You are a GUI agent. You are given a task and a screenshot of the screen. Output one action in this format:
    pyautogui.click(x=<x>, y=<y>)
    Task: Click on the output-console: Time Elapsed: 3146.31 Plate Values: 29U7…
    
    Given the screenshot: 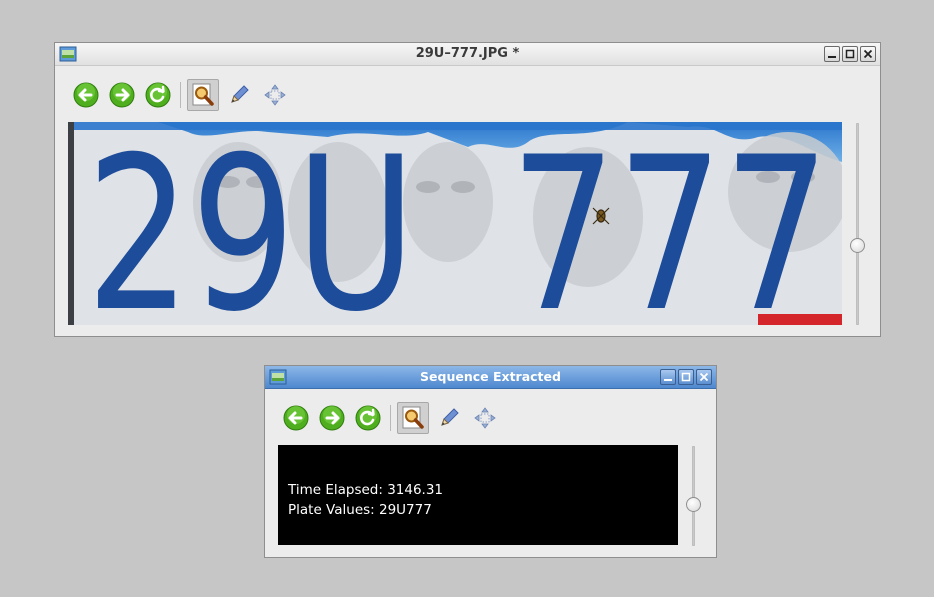 What is the action you would take?
    pyautogui.click(x=478, y=495)
    